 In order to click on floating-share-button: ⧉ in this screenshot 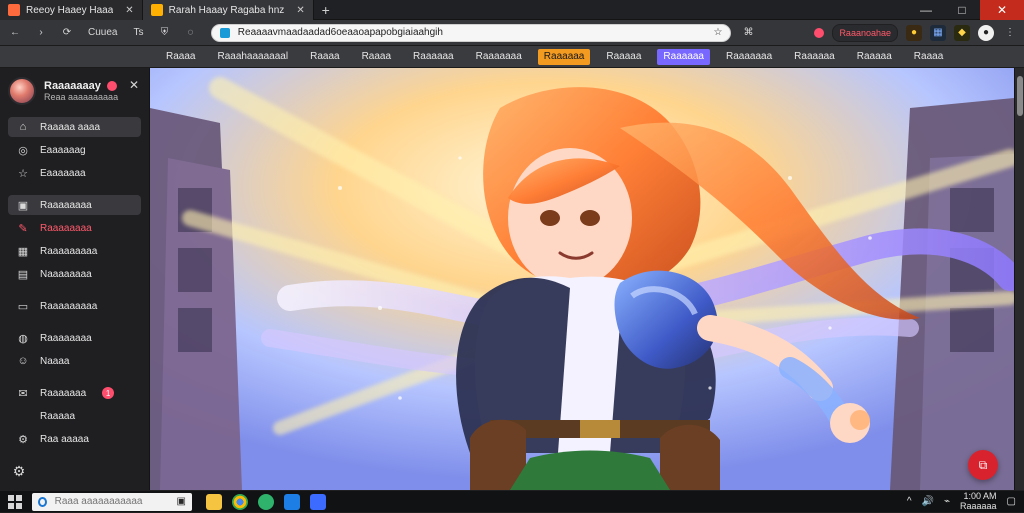, I will do `click(983, 465)`.